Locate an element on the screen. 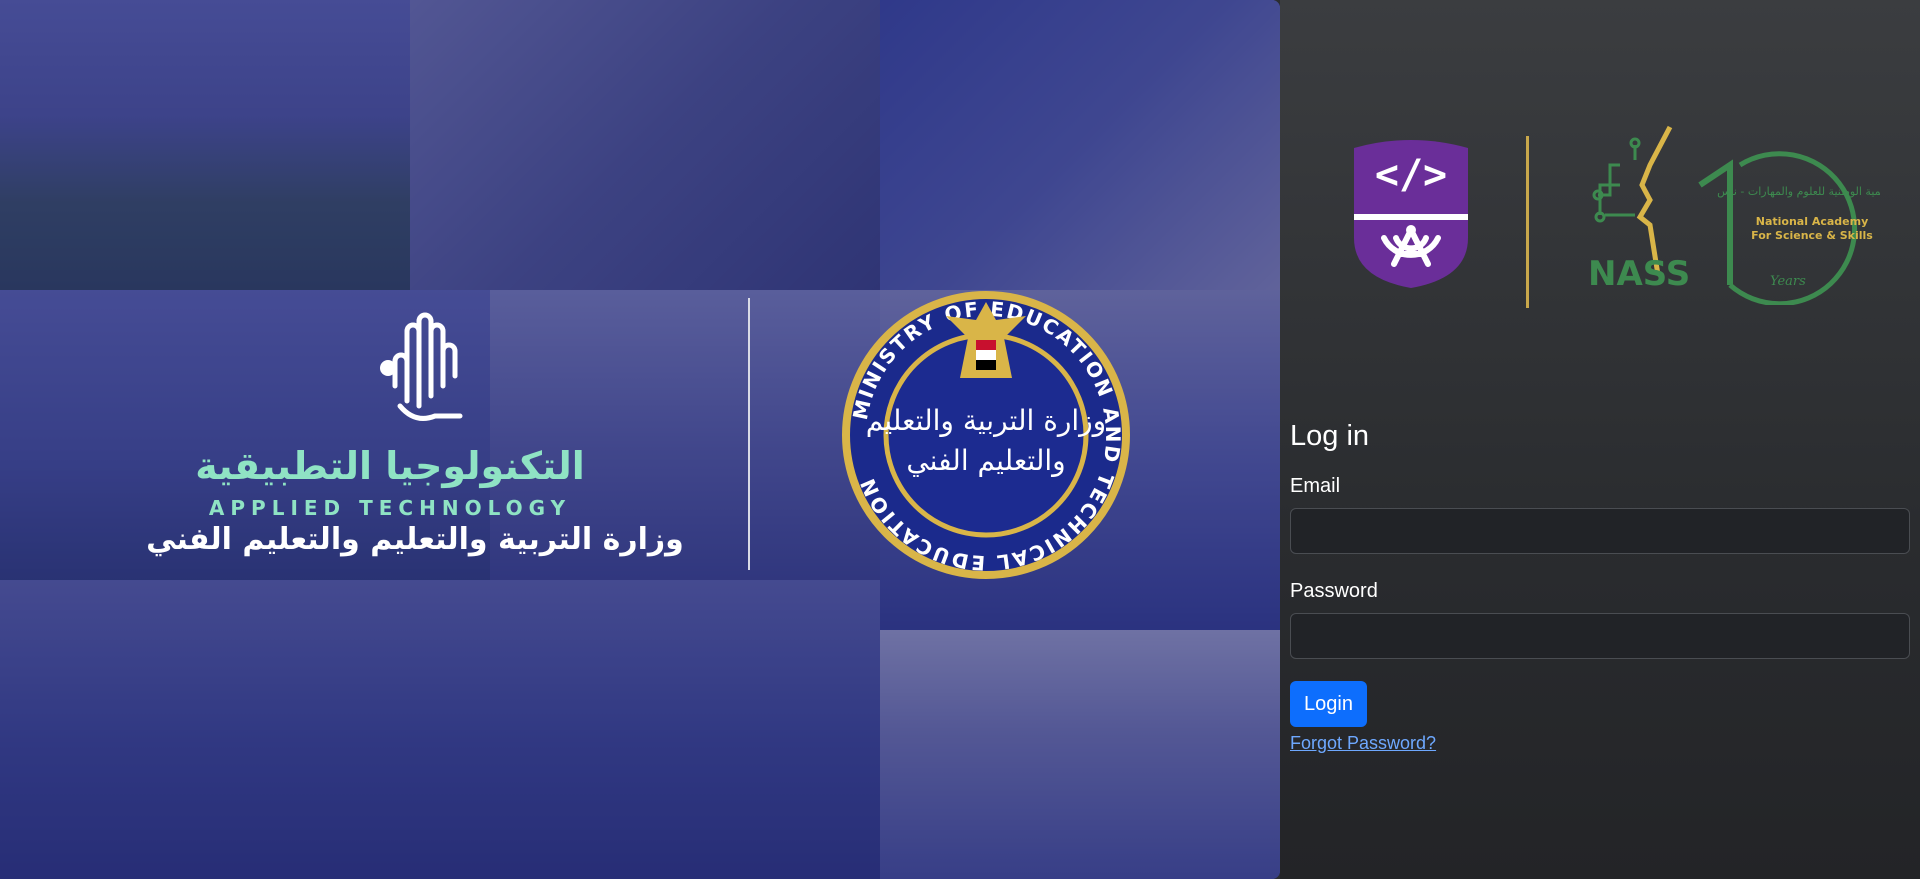 The height and width of the screenshot is (879, 1920). code-symbol: </> is located at coordinates (1411, 175).